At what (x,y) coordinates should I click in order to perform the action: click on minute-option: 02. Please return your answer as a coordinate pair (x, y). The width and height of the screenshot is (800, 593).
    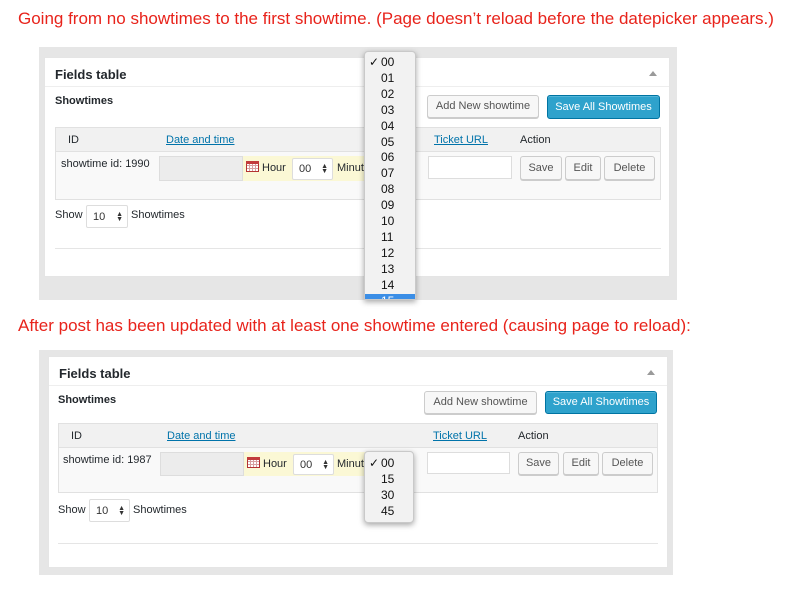
    Looking at the image, I should click on (390, 95).